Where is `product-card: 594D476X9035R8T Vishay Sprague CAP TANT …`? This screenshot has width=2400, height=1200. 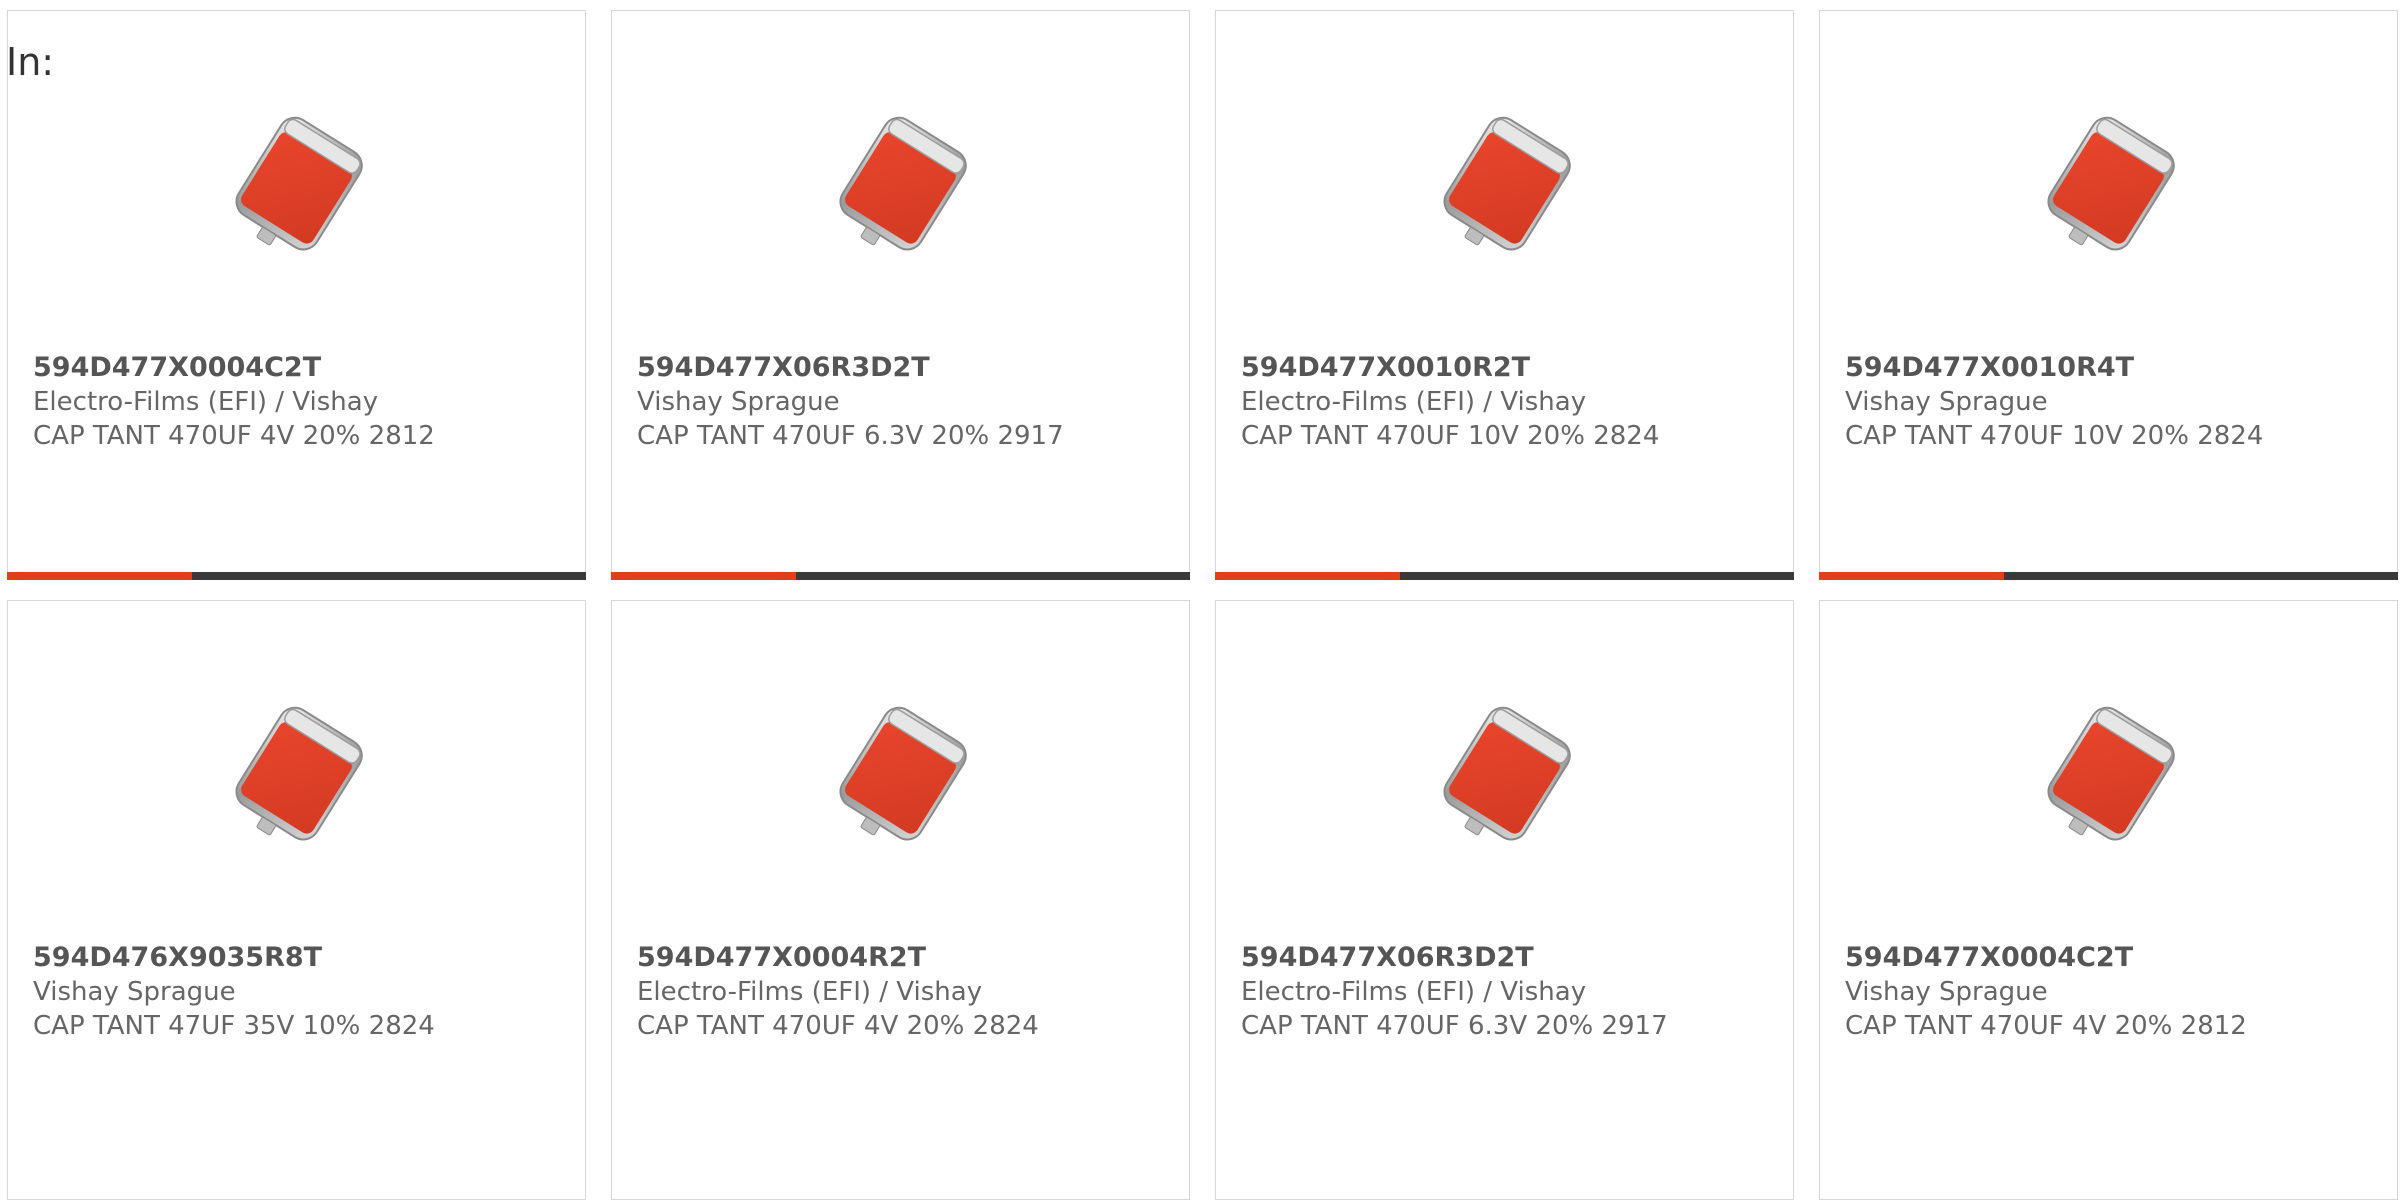
product-card: 594D476X9035R8T Vishay Sprague CAP TANT … is located at coordinates (296, 900).